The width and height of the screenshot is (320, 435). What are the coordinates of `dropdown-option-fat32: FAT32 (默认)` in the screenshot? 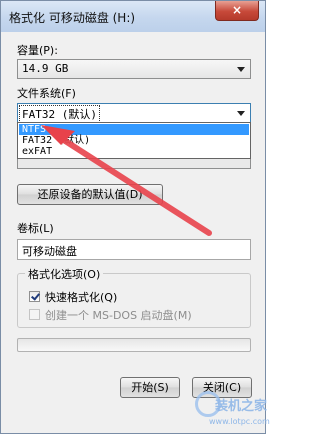 It's located at (134, 140).